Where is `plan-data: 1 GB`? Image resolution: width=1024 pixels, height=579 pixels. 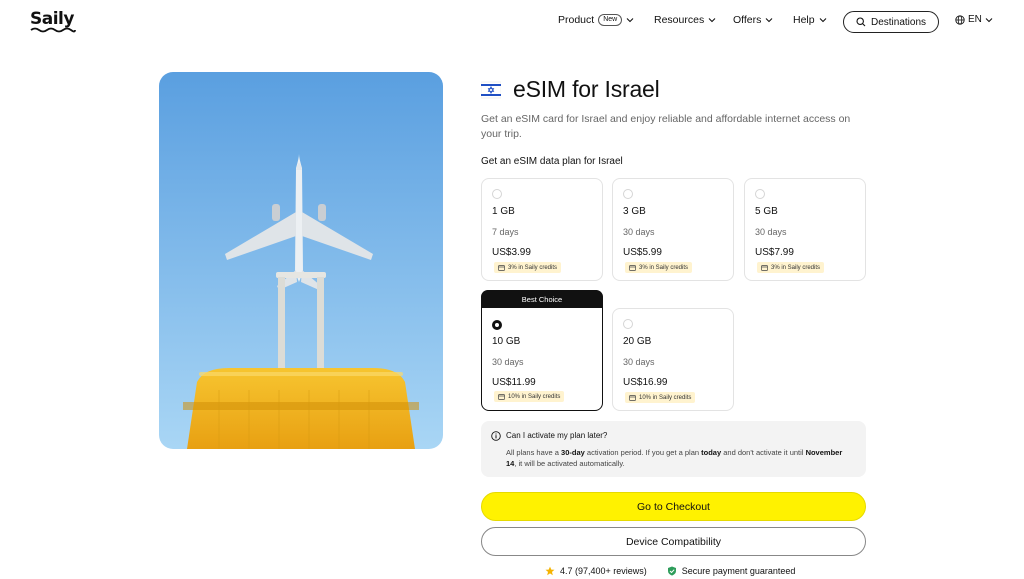 plan-data: 1 GB is located at coordinates (503, 211).